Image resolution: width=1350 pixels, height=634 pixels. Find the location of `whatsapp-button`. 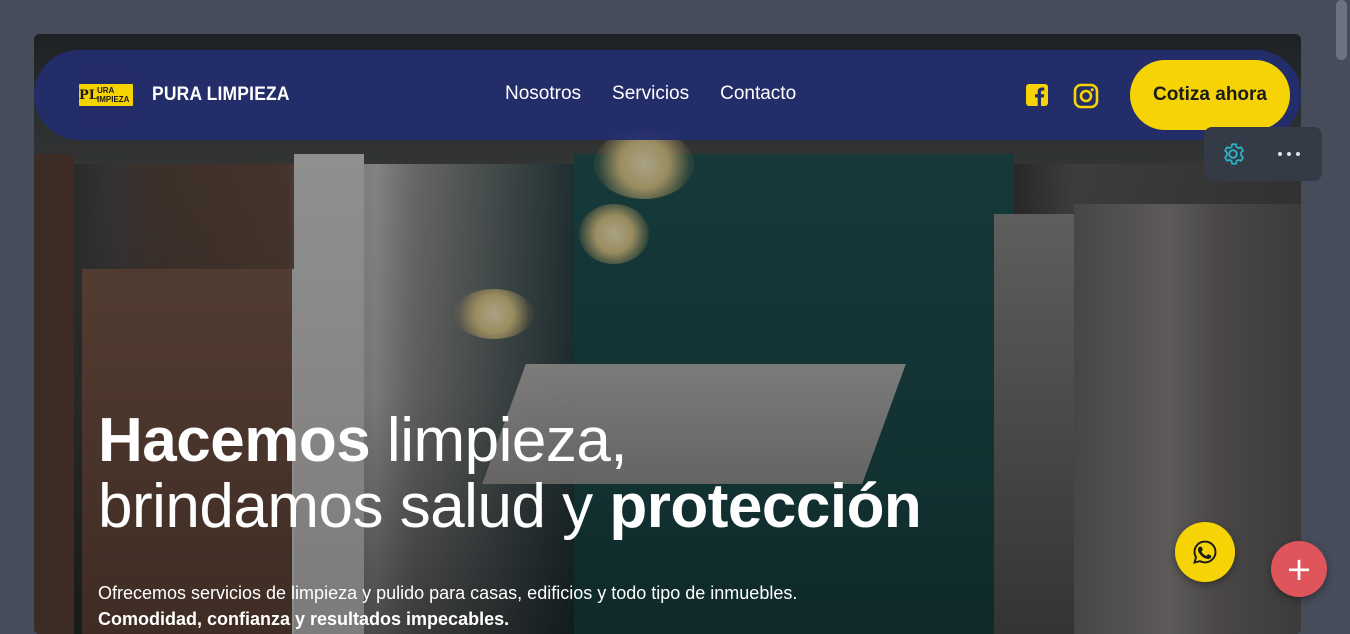

whatsapp-button is located at coordinates (1205, 552).